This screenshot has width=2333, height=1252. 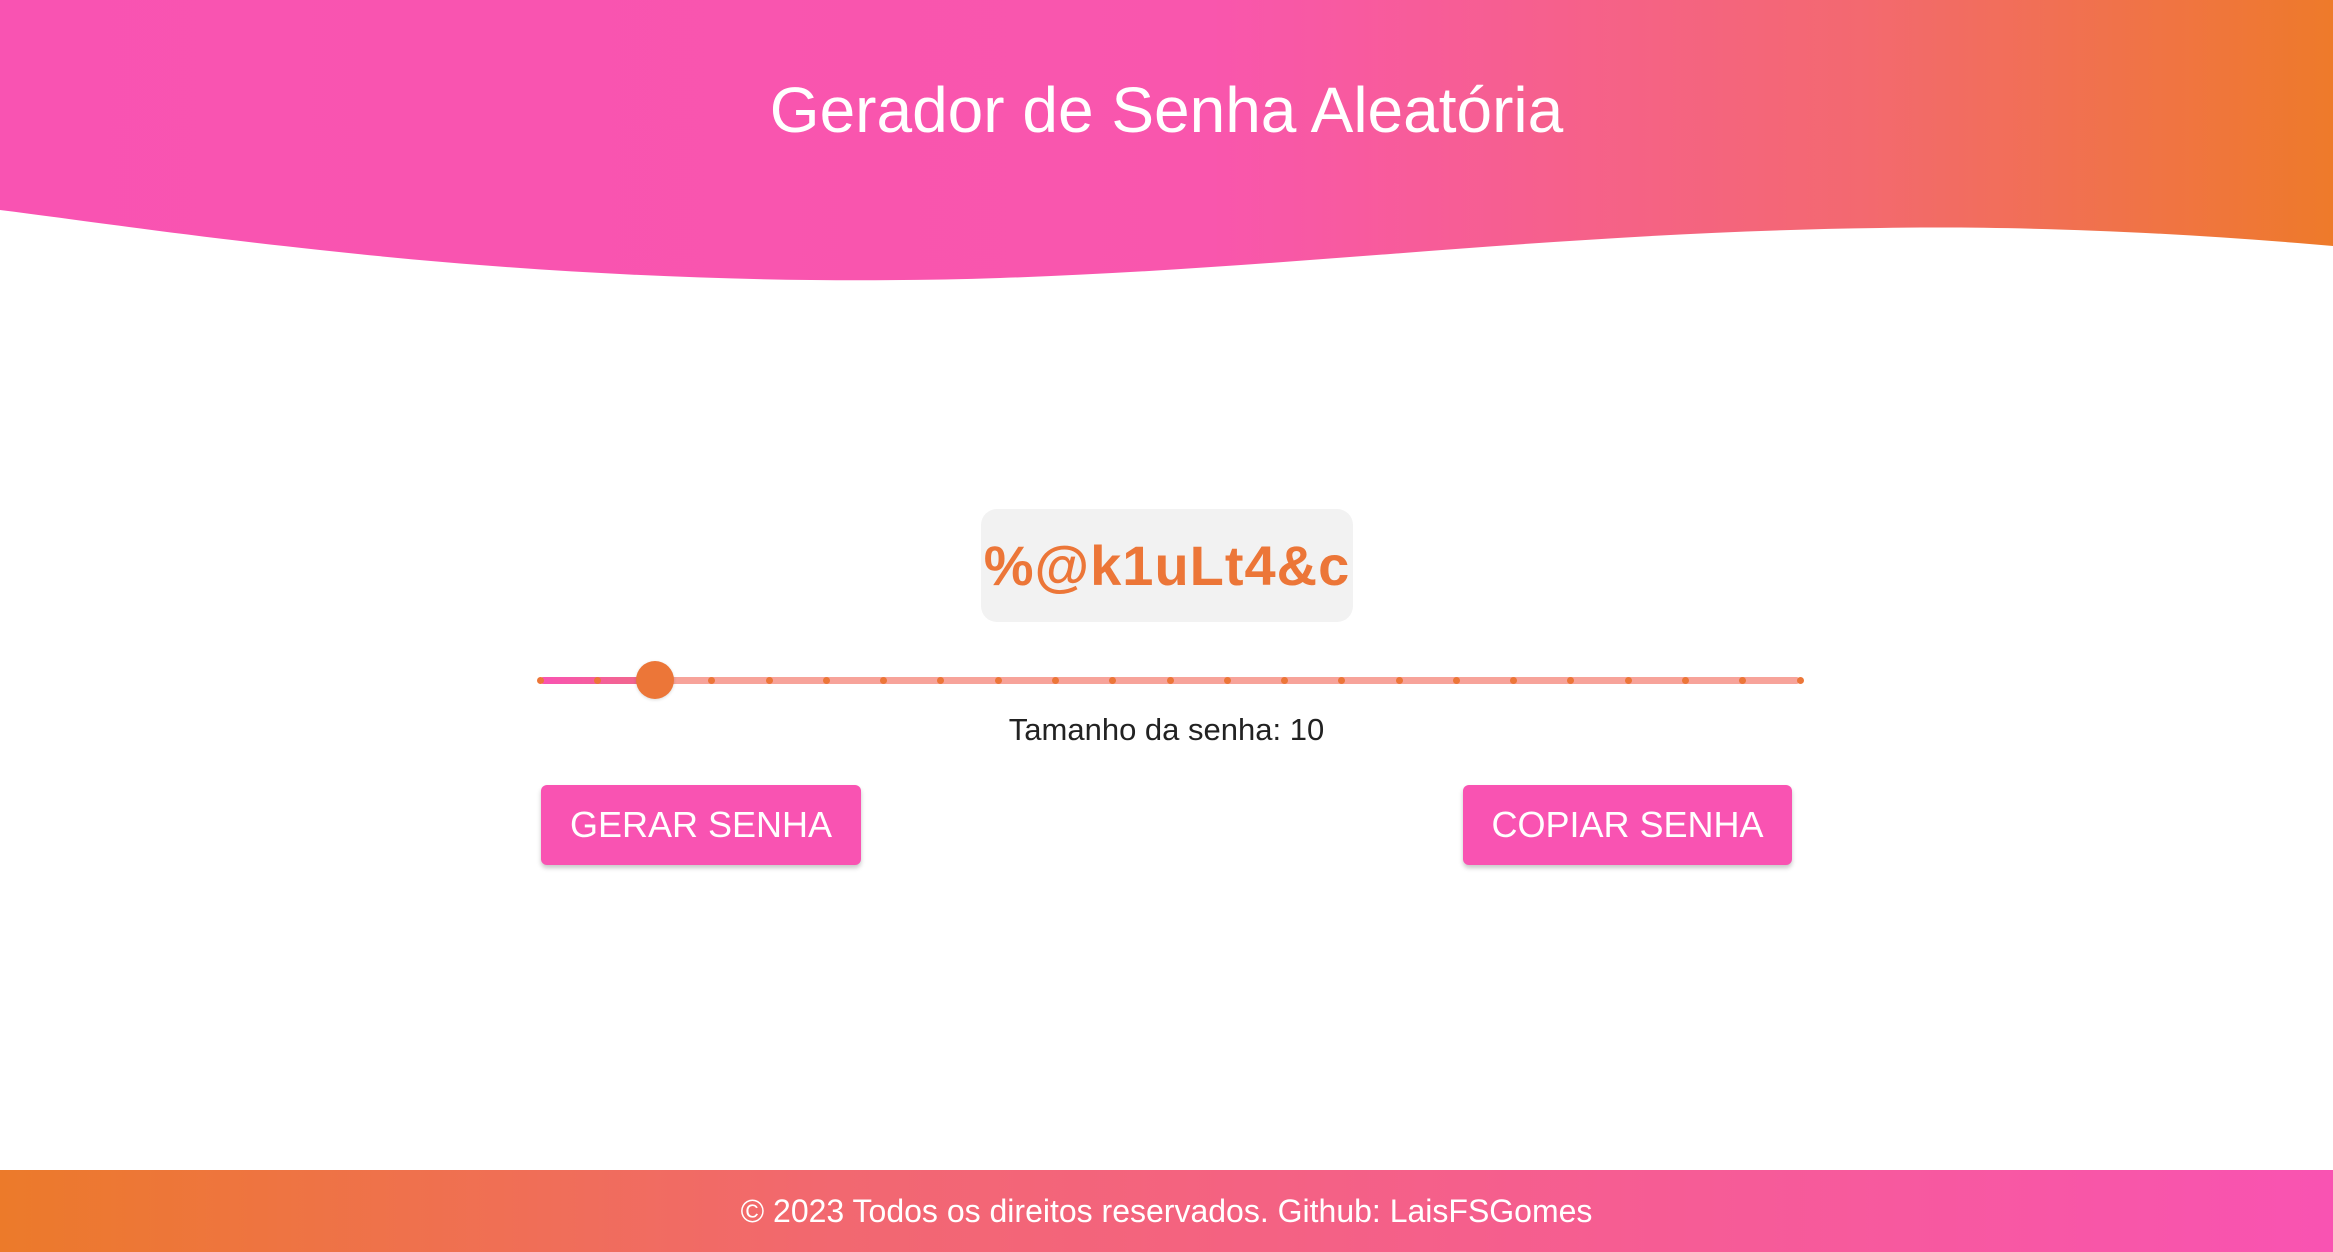 I want to click on password-length-slider, so click(x=1170, y=680).